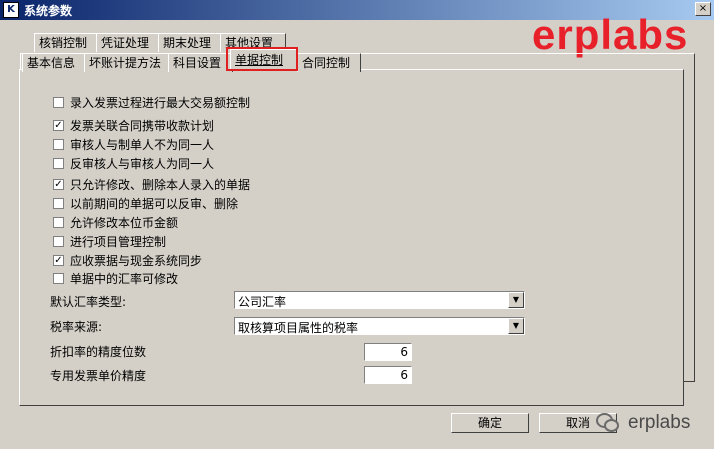 Image resolution: width=714 pixels, height=449 pixels. What do you see at coordinates (142, 144) in the screenshot?
I see `option-label: 审核人与制单人不为同一人` at bounding box center [142, 144].